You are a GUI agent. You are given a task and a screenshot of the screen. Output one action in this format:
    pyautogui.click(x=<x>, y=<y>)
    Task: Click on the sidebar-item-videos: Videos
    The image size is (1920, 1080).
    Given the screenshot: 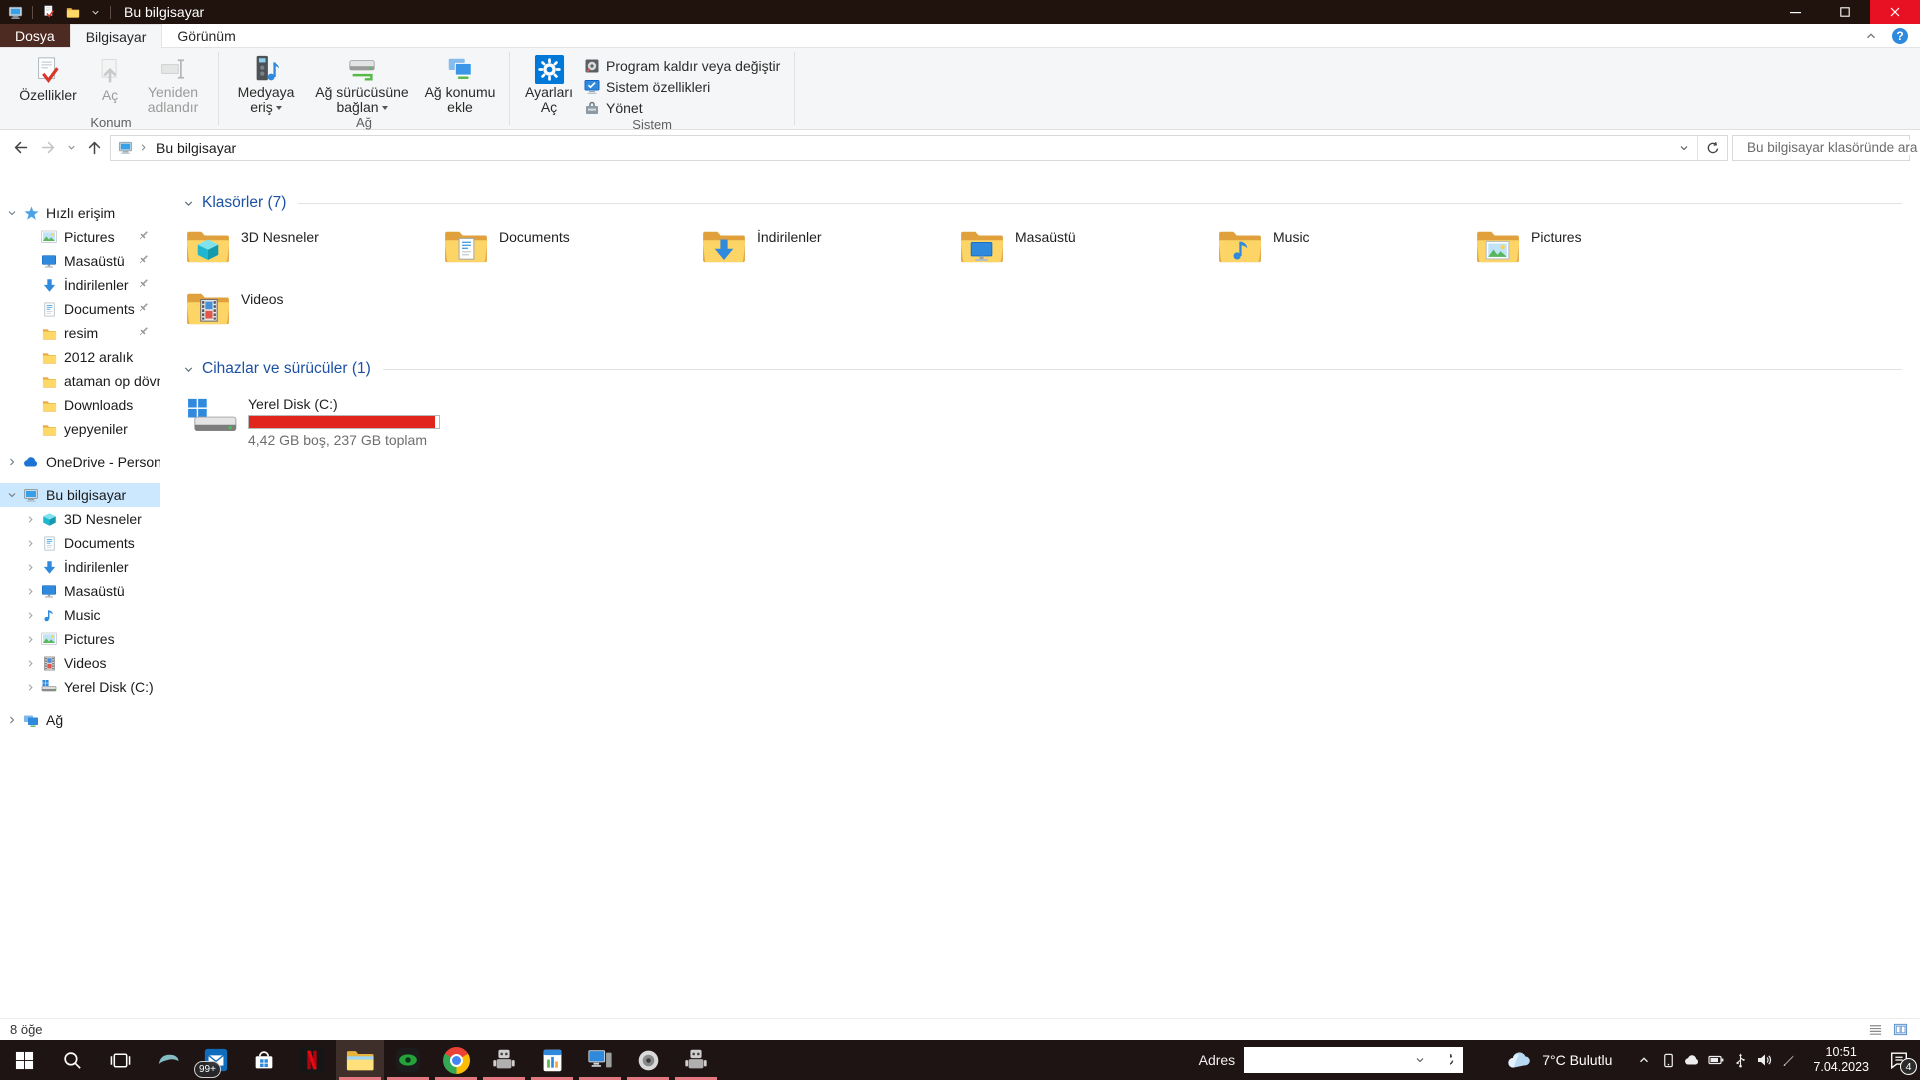 What is the action you would take?
    pyautogui.click(x=80, y=663)
    